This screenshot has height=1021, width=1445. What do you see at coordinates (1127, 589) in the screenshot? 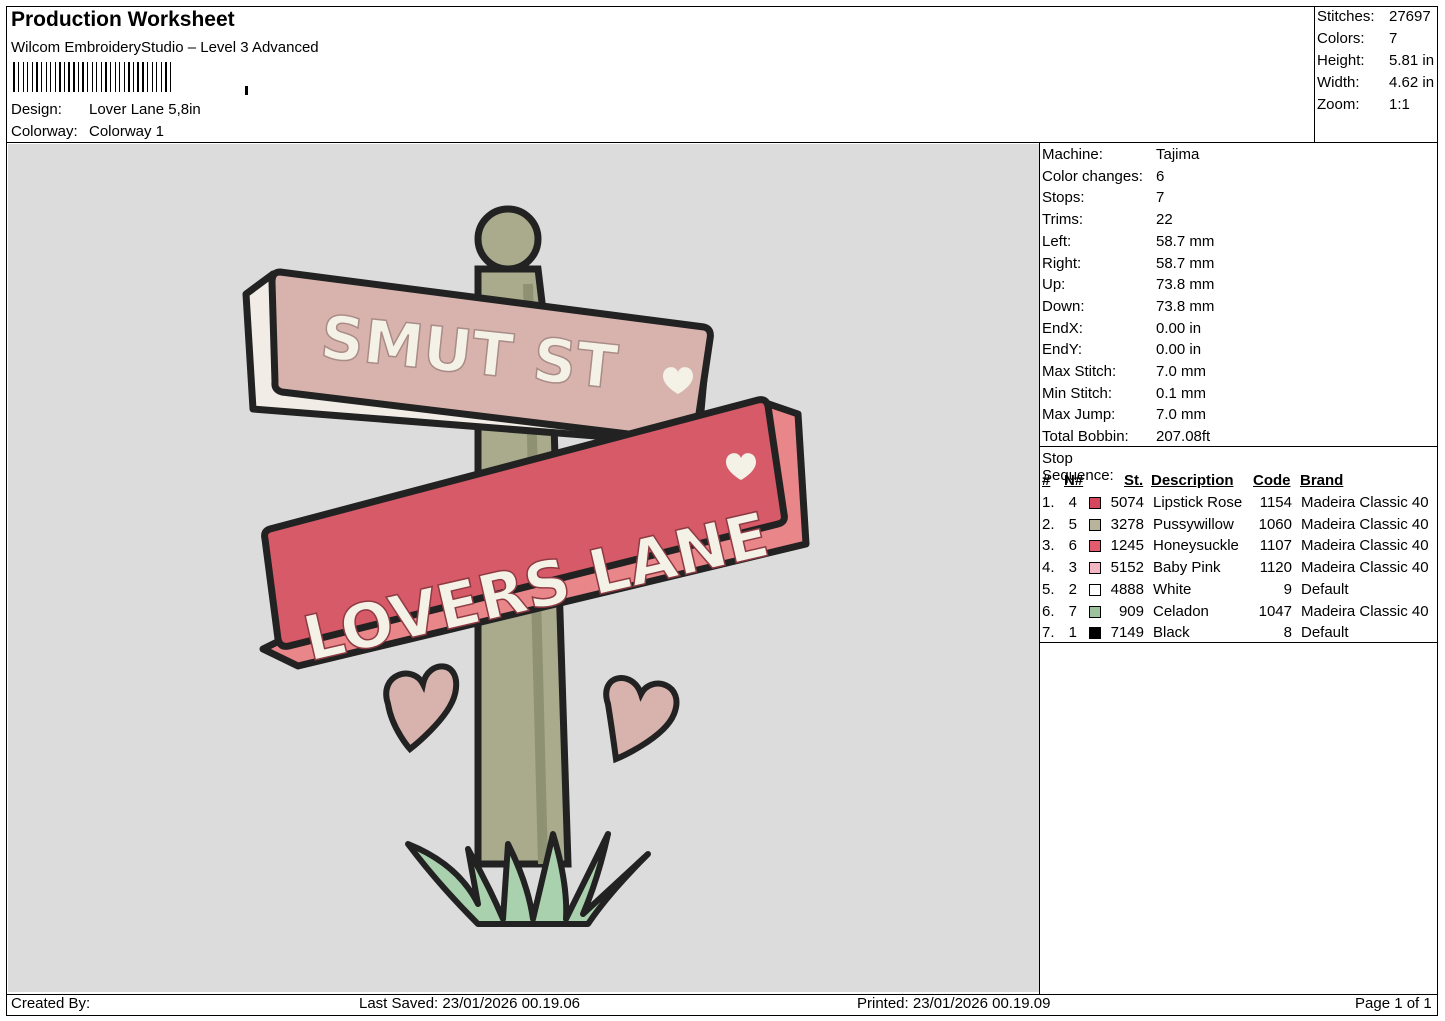
I see `stitch-count: 4888` at bounding box center [1127, 589].